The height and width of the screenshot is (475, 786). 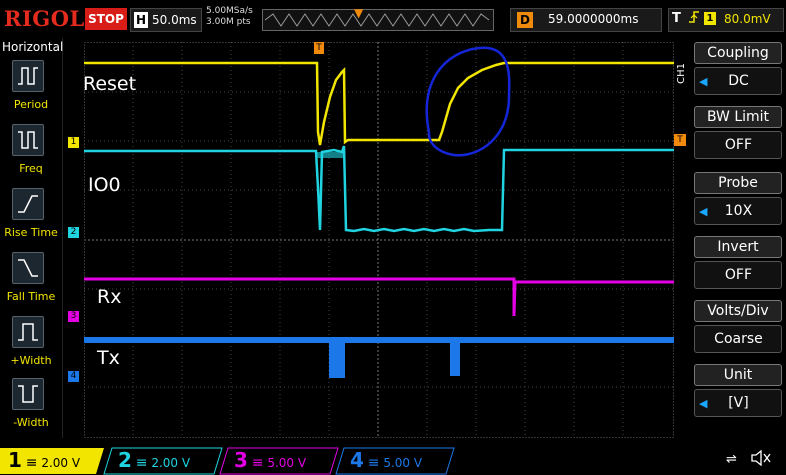 I want to click on sample-rate-readout: 5.00MSa/s 3.00M pts, so click(x=229, y=17).